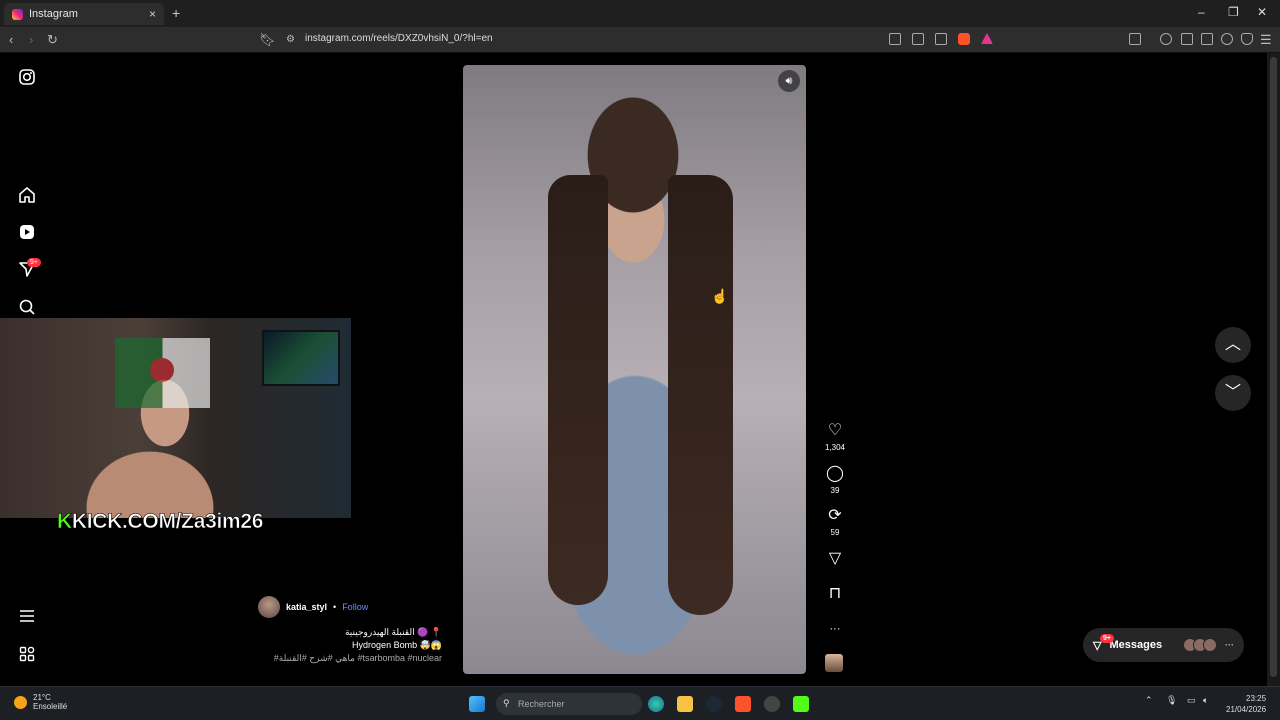 The image size is (1280, 720). What do you see at coordinates (27, 77) in the screenshot?
I see `instagram-logo-icon` at bounding box center [27, 77].